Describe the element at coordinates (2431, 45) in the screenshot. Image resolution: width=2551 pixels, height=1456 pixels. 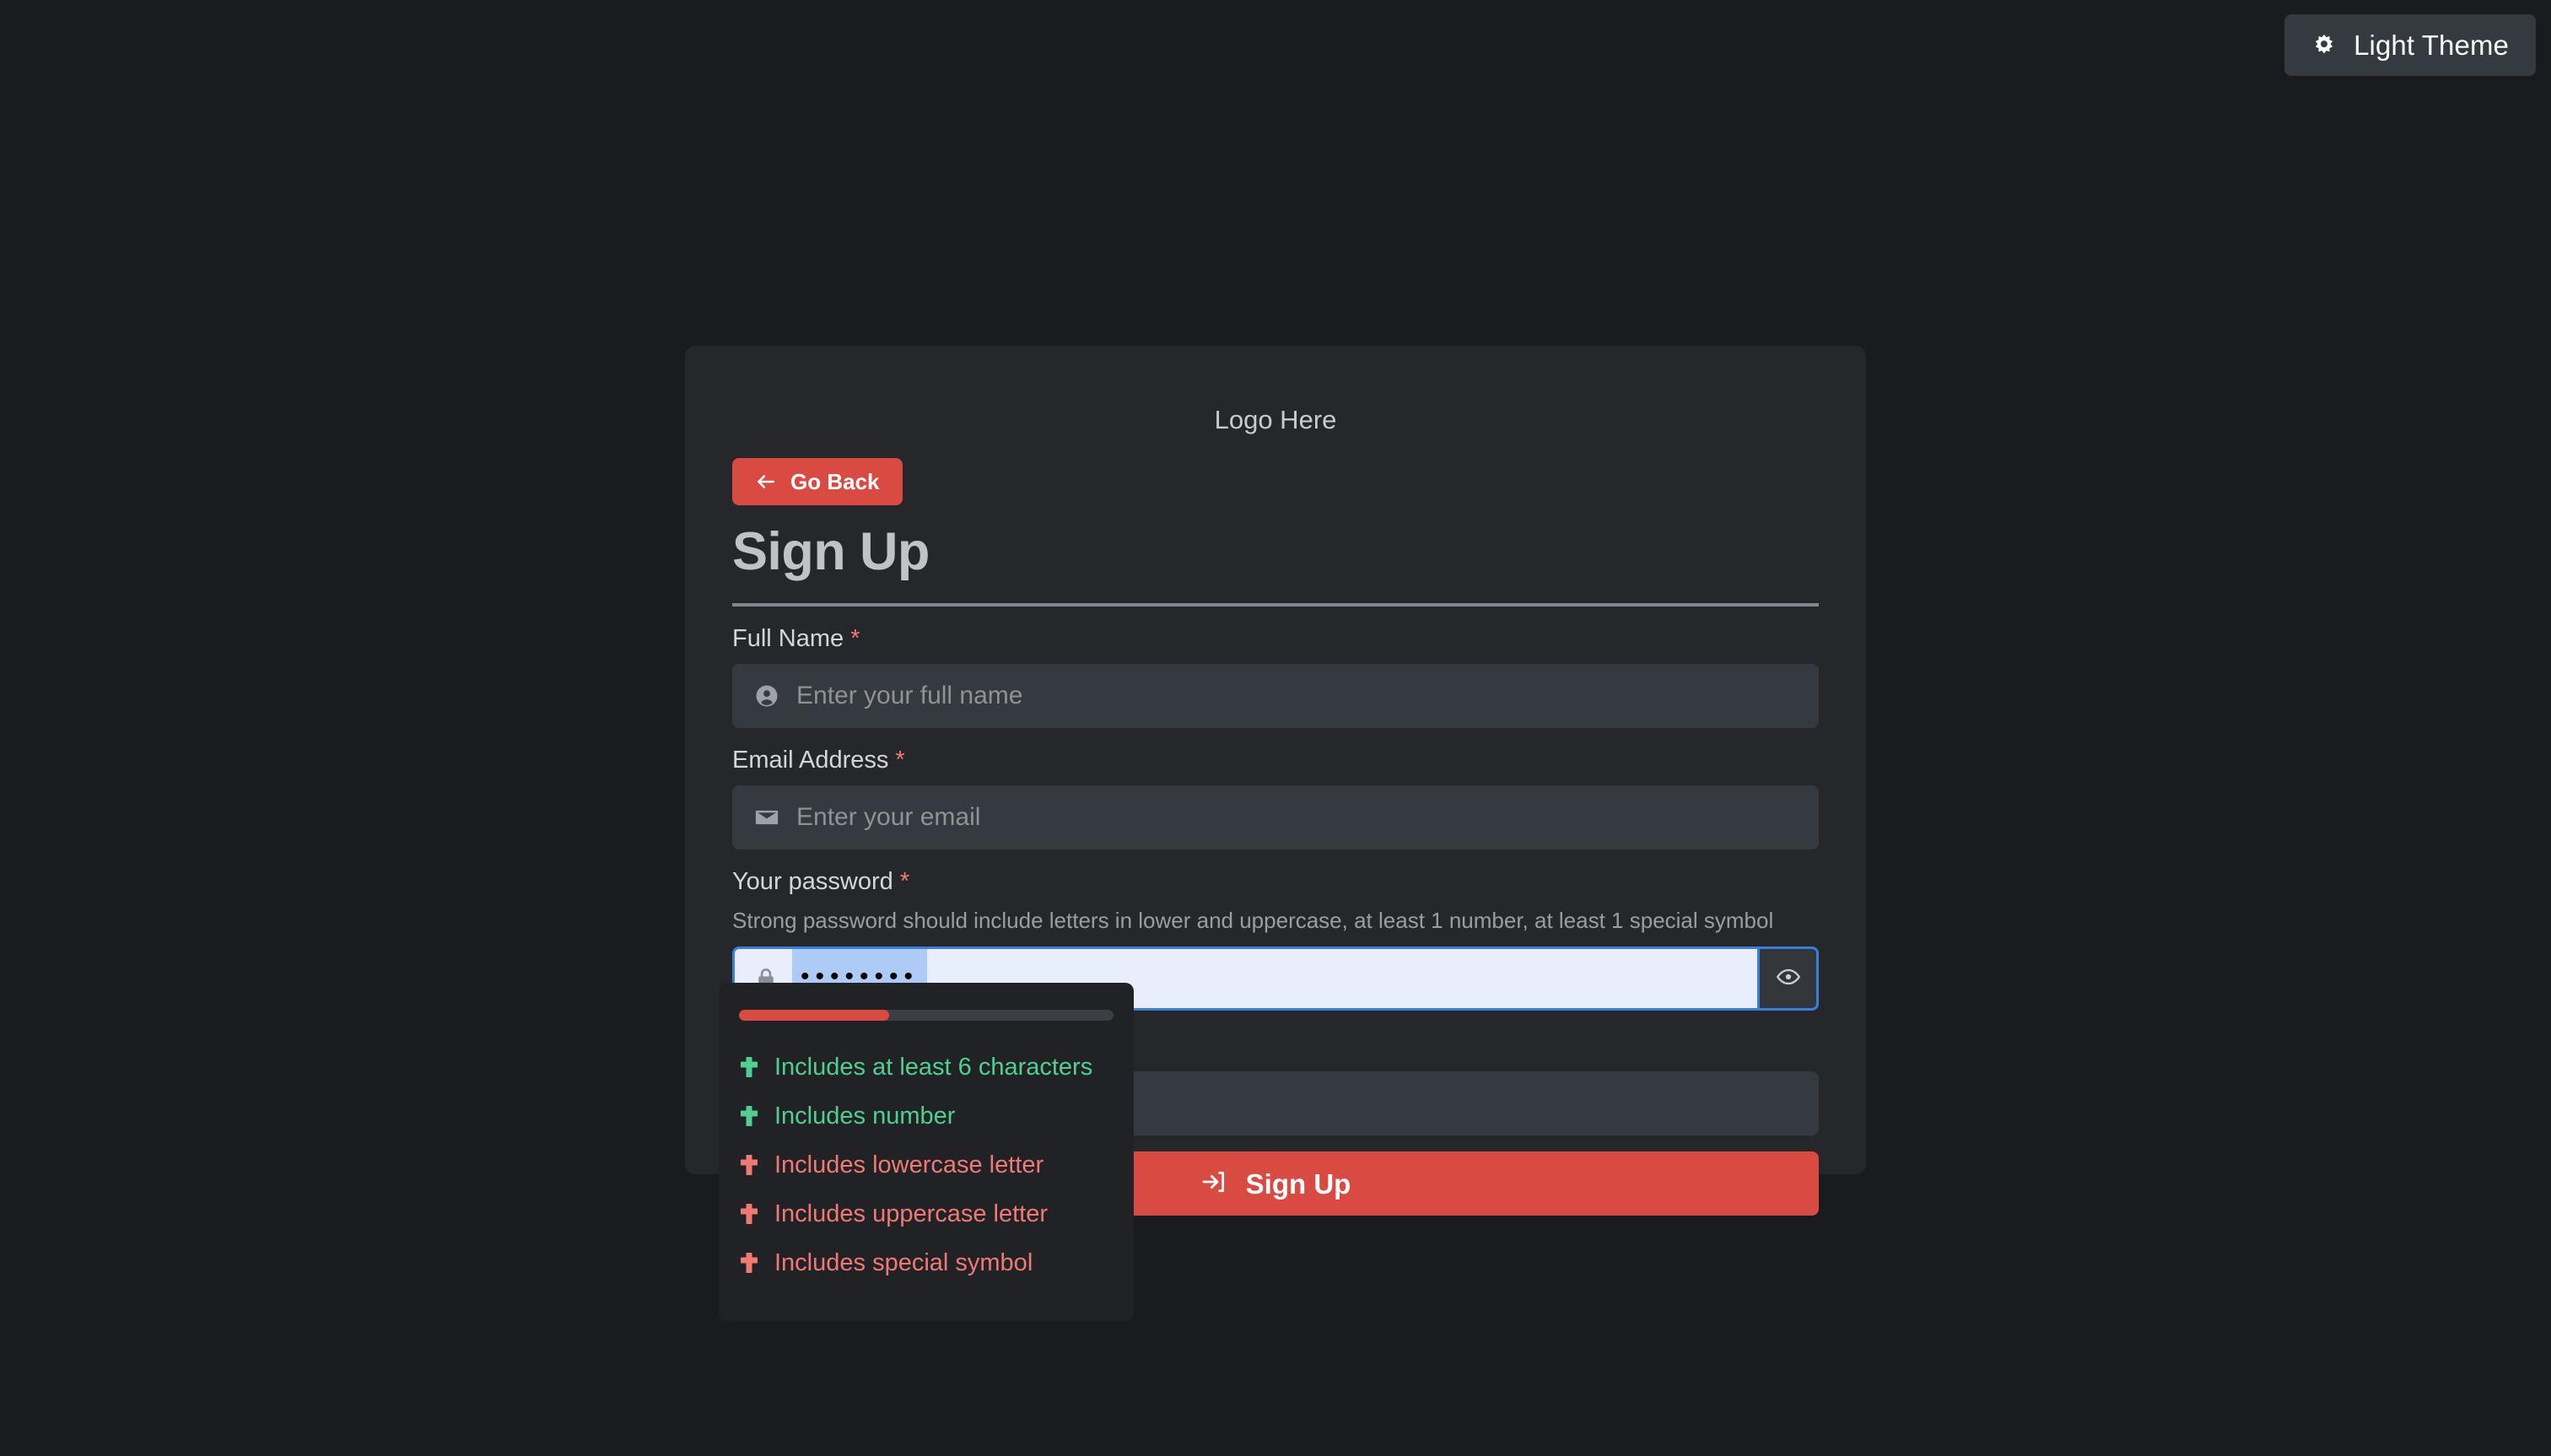
I see `light-theme-toggle-label: Light Theme` at that location.